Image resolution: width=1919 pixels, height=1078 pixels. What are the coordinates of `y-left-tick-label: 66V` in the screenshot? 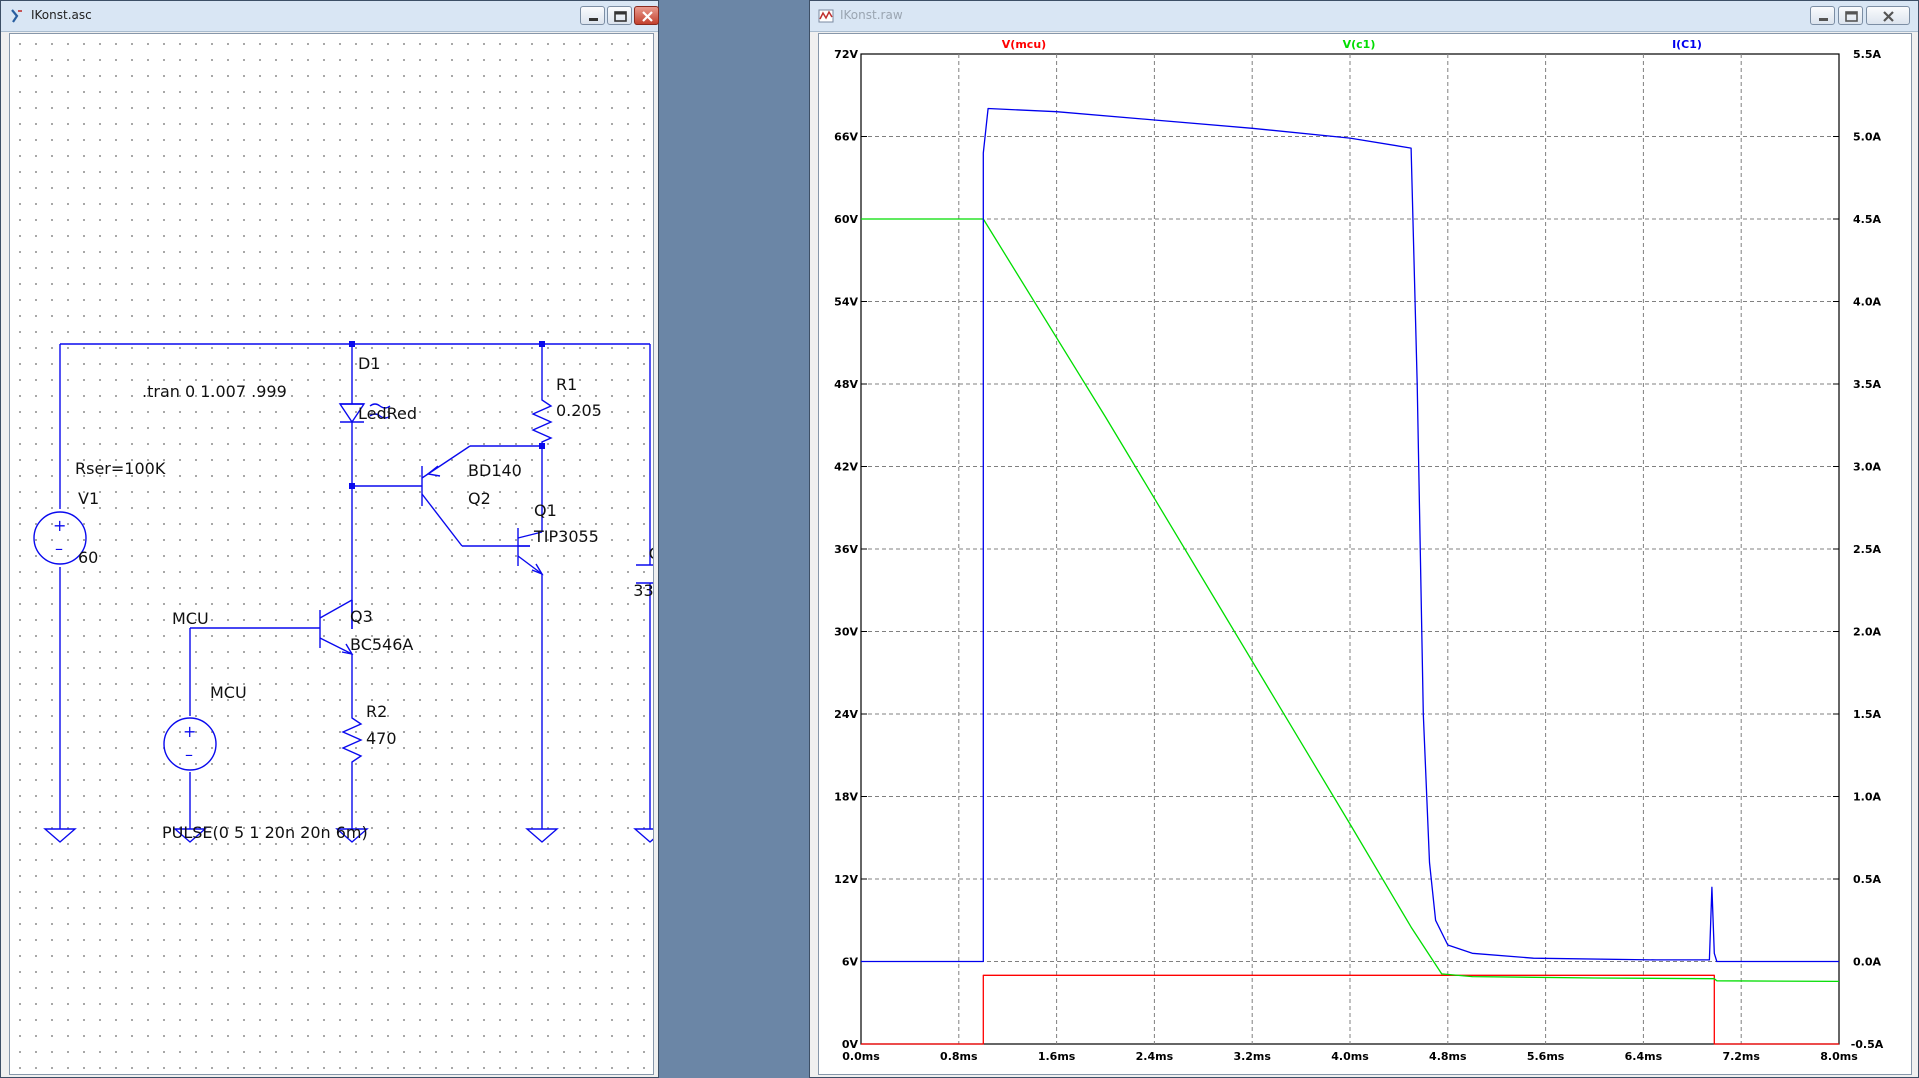 It's located at (846, 137).